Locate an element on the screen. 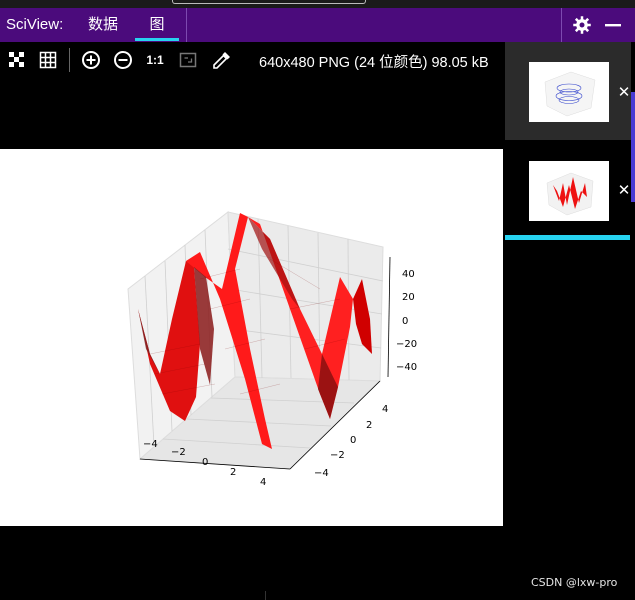  eyedropper-icon is located at coordinates (221, 60).